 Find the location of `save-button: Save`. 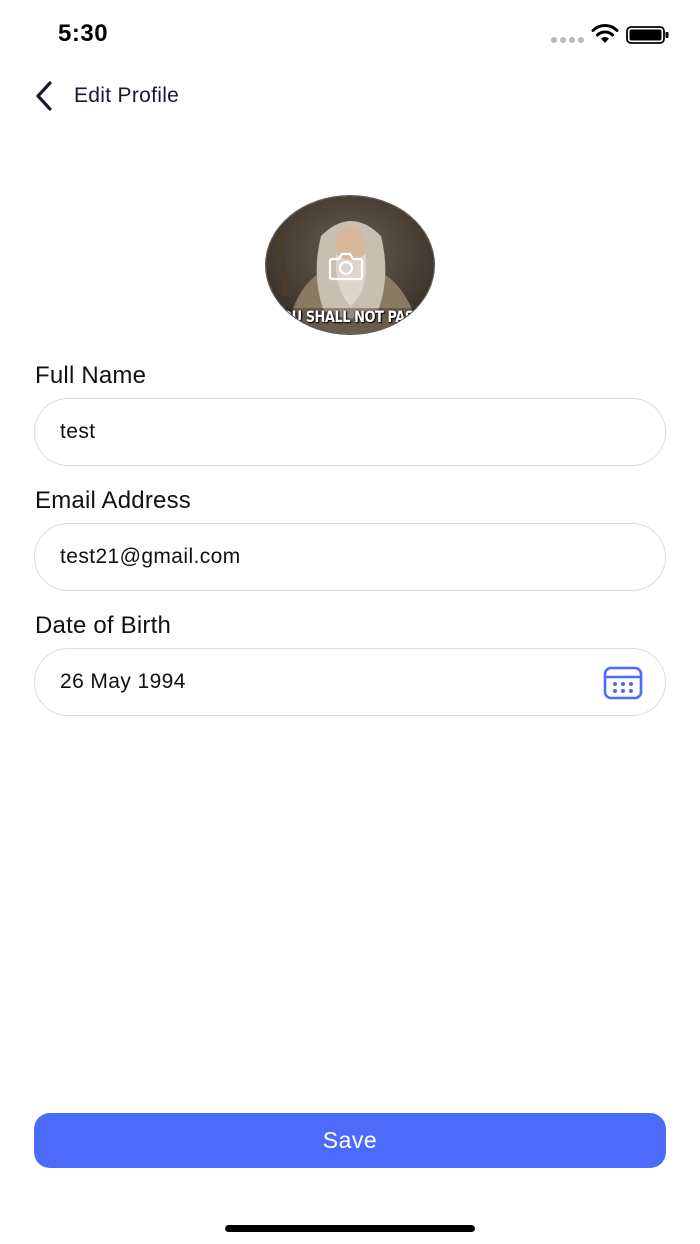

save-button: Save is located at coordinates (350, 1140).